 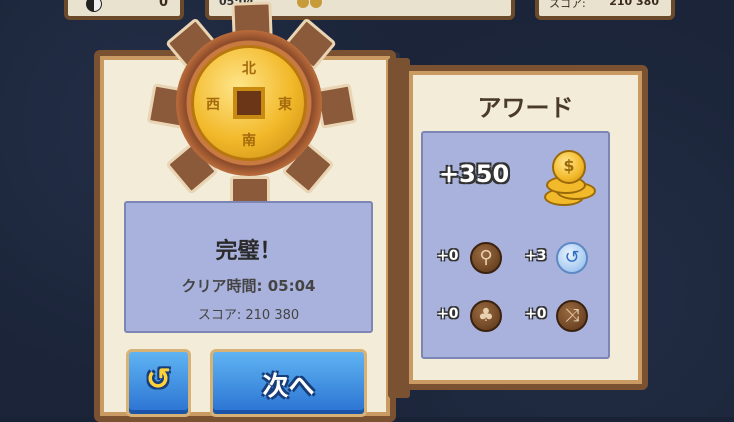 I want to click on coin-char-north: 北, so click(x=249, y=69).